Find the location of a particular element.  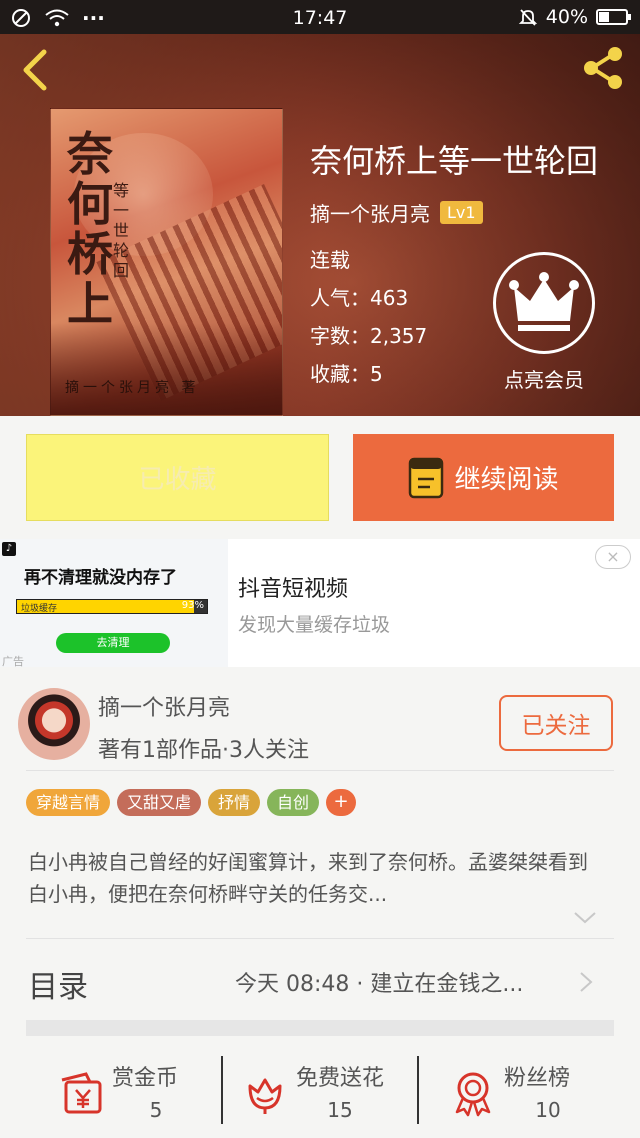

medal-icon is located at coordinates (473, 1094).